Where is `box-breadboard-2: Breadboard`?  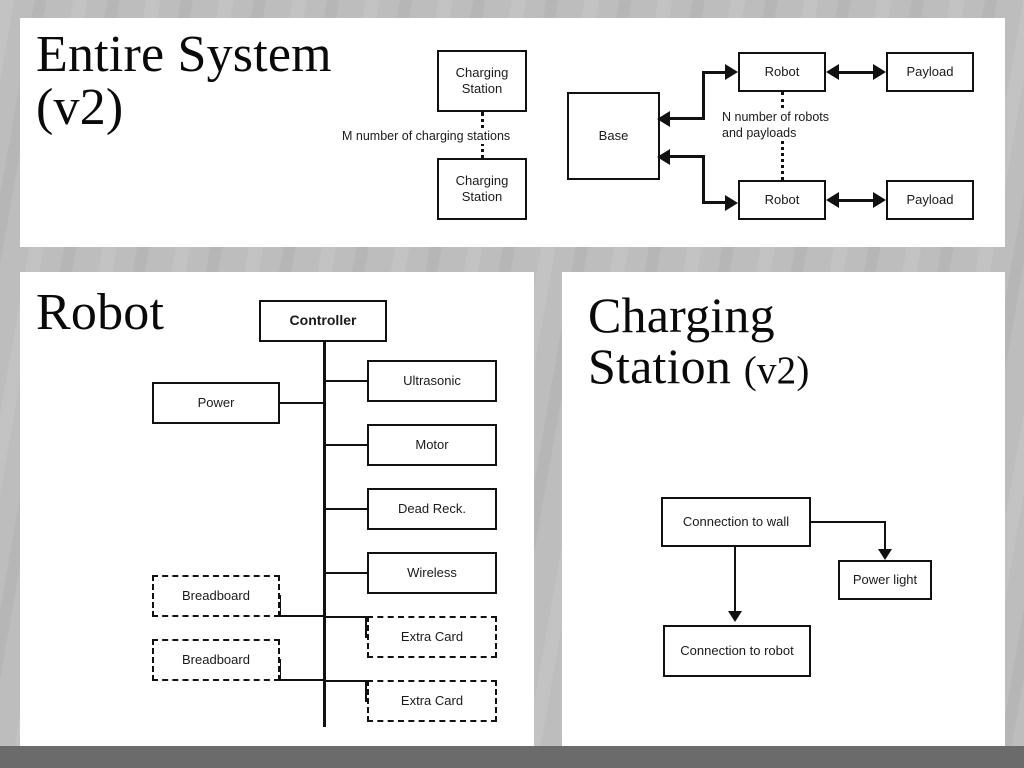 box-breadboard-2: Breadboard is located at coordinates (216, 660).